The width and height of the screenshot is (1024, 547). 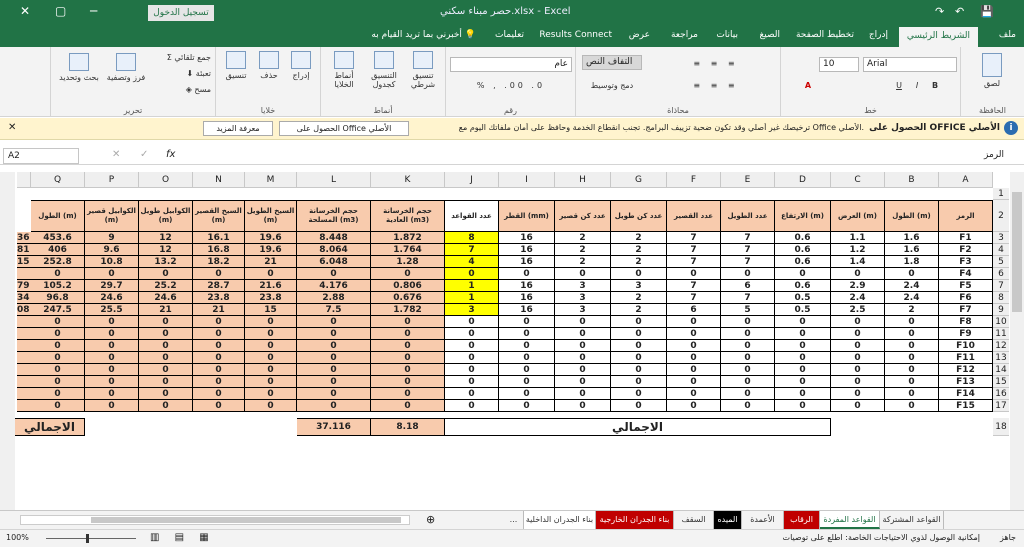 I want to click on column-header-I: I, so click(x=527, y=180).